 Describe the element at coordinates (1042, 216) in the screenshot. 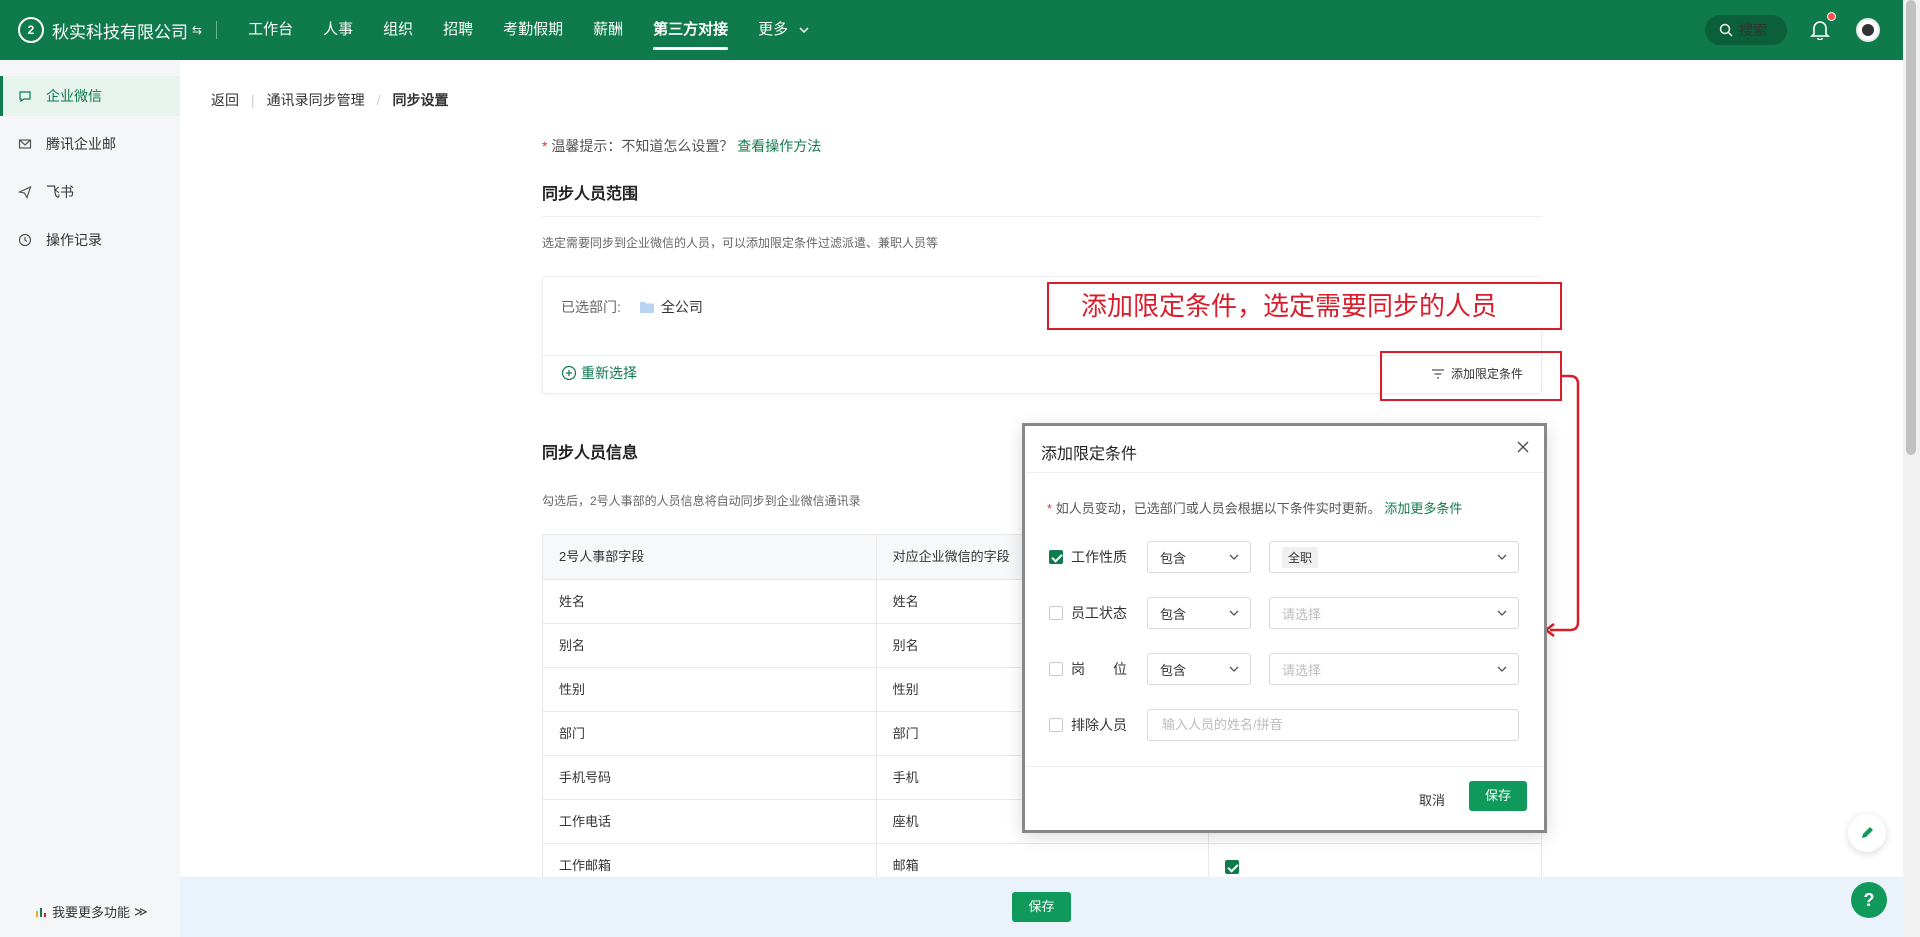

I see `section-divider` at that location.